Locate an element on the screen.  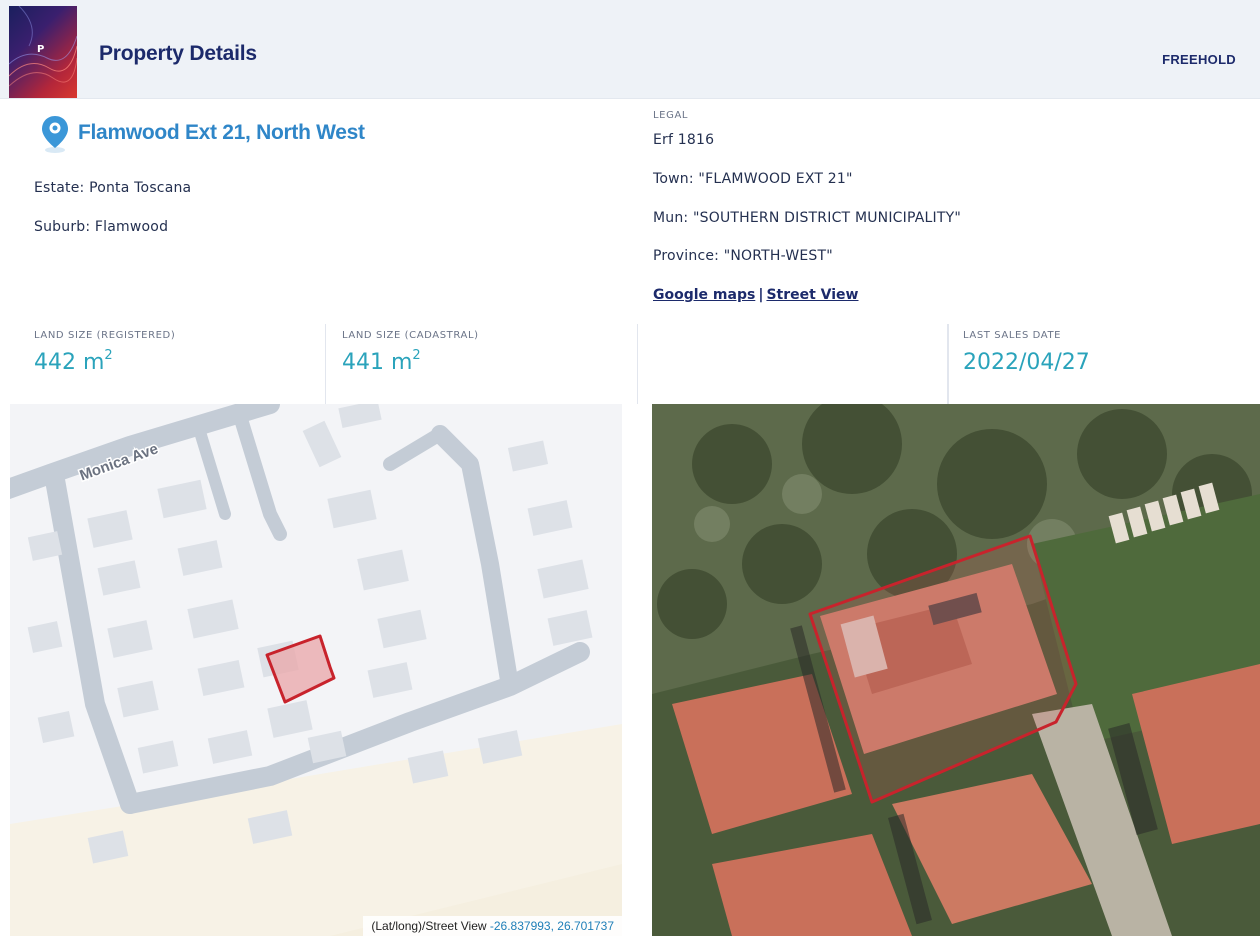
estate-text: Estate: Ponta Toscana is located at coordinates (113, 188).